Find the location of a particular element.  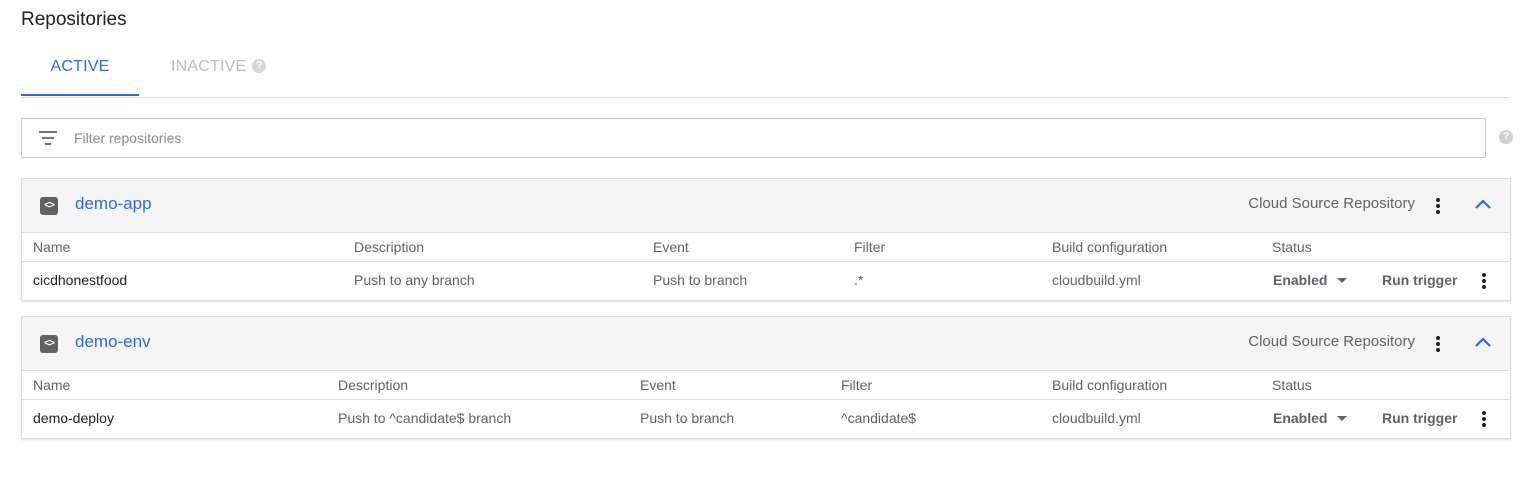

repo-name-link: demo-env is located at coordinates (113, 342).